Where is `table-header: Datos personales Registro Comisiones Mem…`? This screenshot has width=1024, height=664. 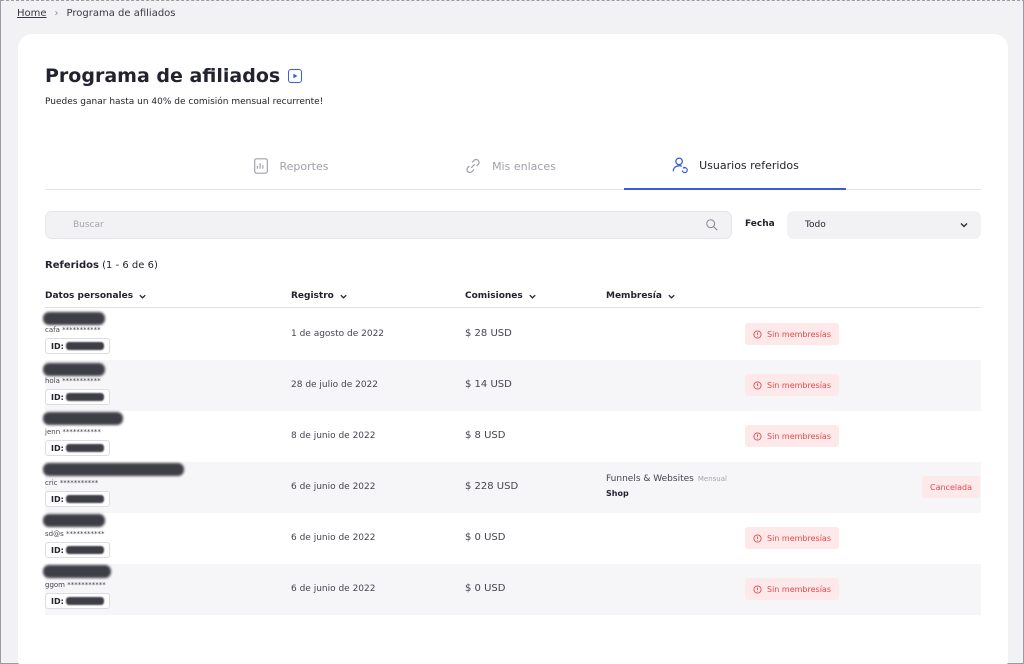 table-header: Datos personales Registro Comisiones Mem… is located at coordinates (513, 298).